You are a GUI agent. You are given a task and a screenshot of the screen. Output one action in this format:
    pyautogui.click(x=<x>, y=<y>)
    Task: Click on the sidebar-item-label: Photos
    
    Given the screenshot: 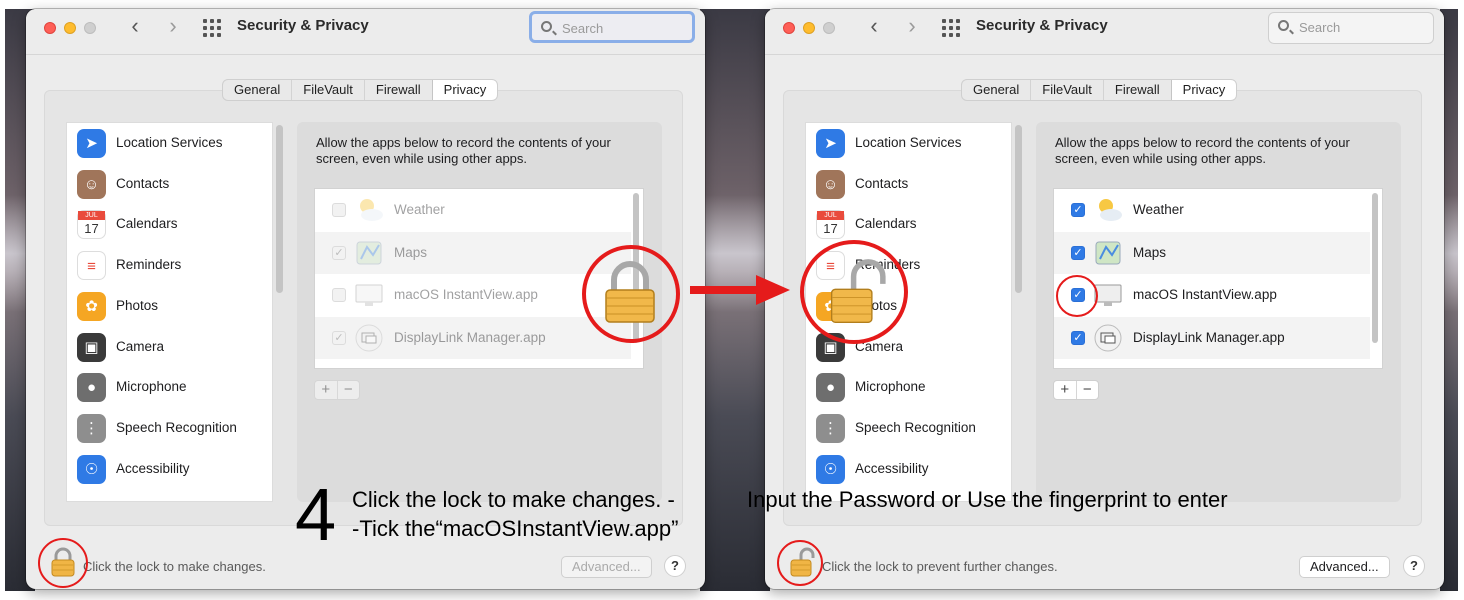 What is the action you would take?
    pyautogui.click(x=137, y=305)
    